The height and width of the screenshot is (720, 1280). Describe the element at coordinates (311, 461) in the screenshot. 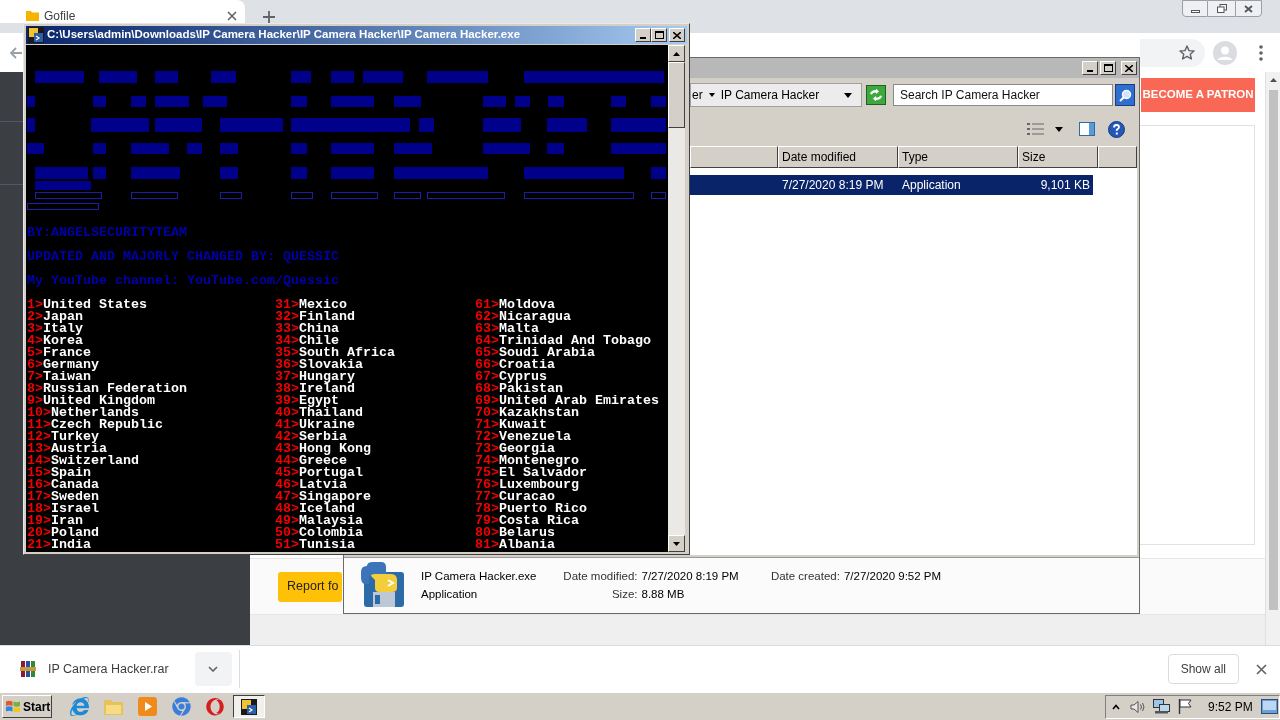

I see `menu-option: 44>Greece` at that location.